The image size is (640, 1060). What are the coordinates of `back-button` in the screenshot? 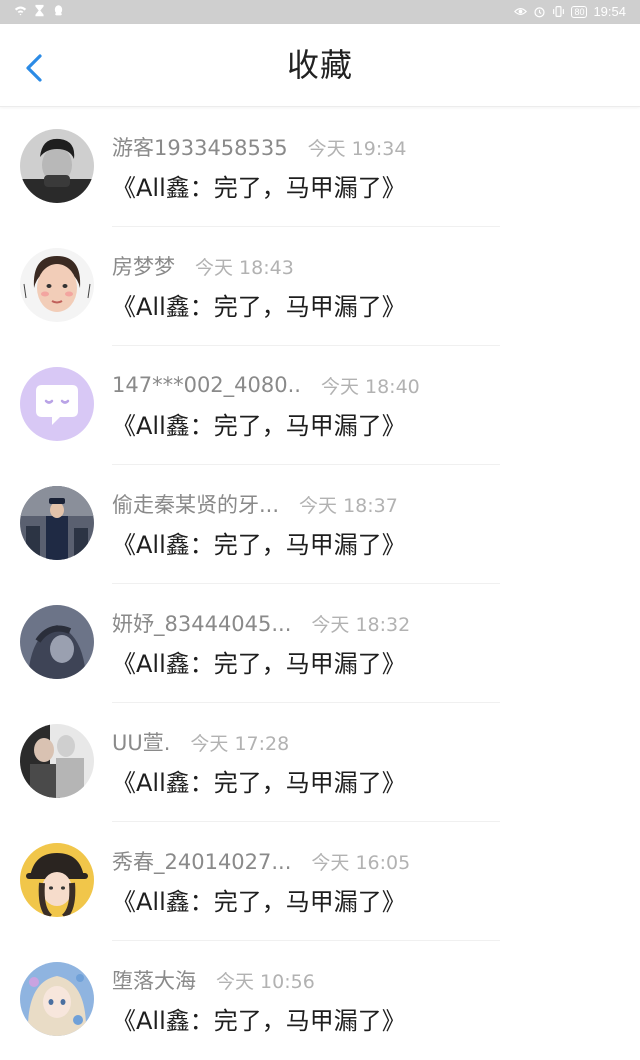 It's located at (34, 68).